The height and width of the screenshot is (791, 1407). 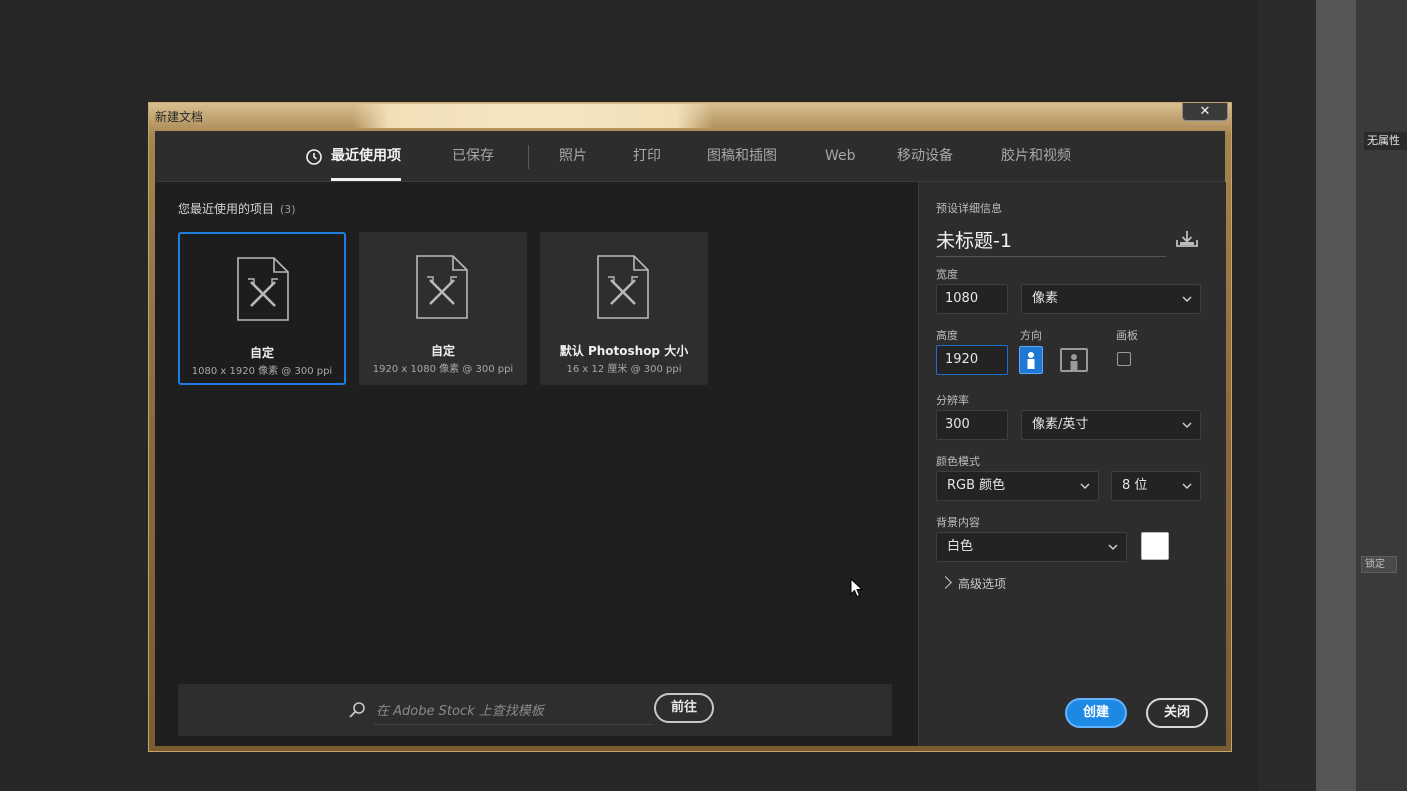 What do you see at coordinates (947, 274) in the screenshot?
I see `width-label: 宽度` at bounding box center [947, 274].